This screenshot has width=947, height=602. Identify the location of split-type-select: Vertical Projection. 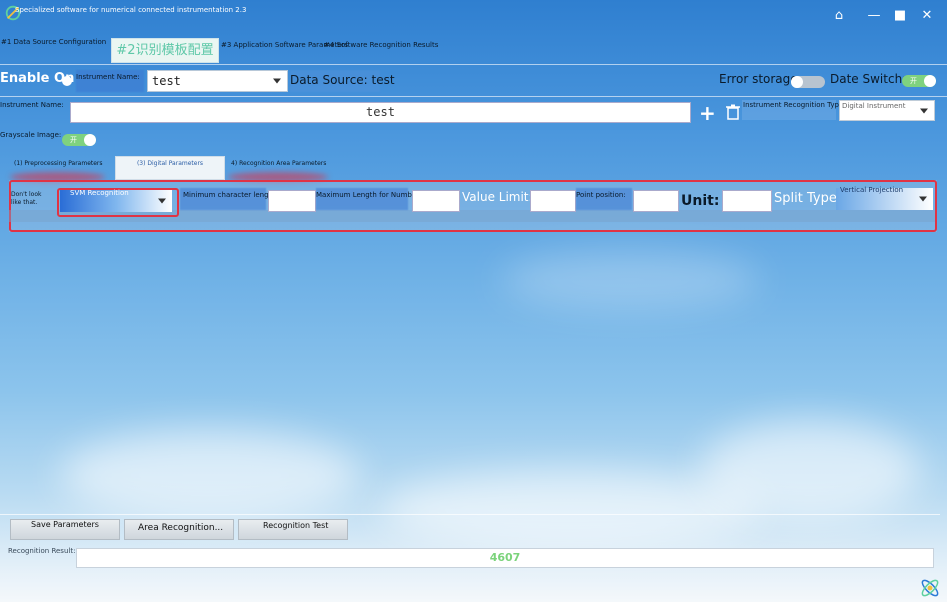
(884, 198).